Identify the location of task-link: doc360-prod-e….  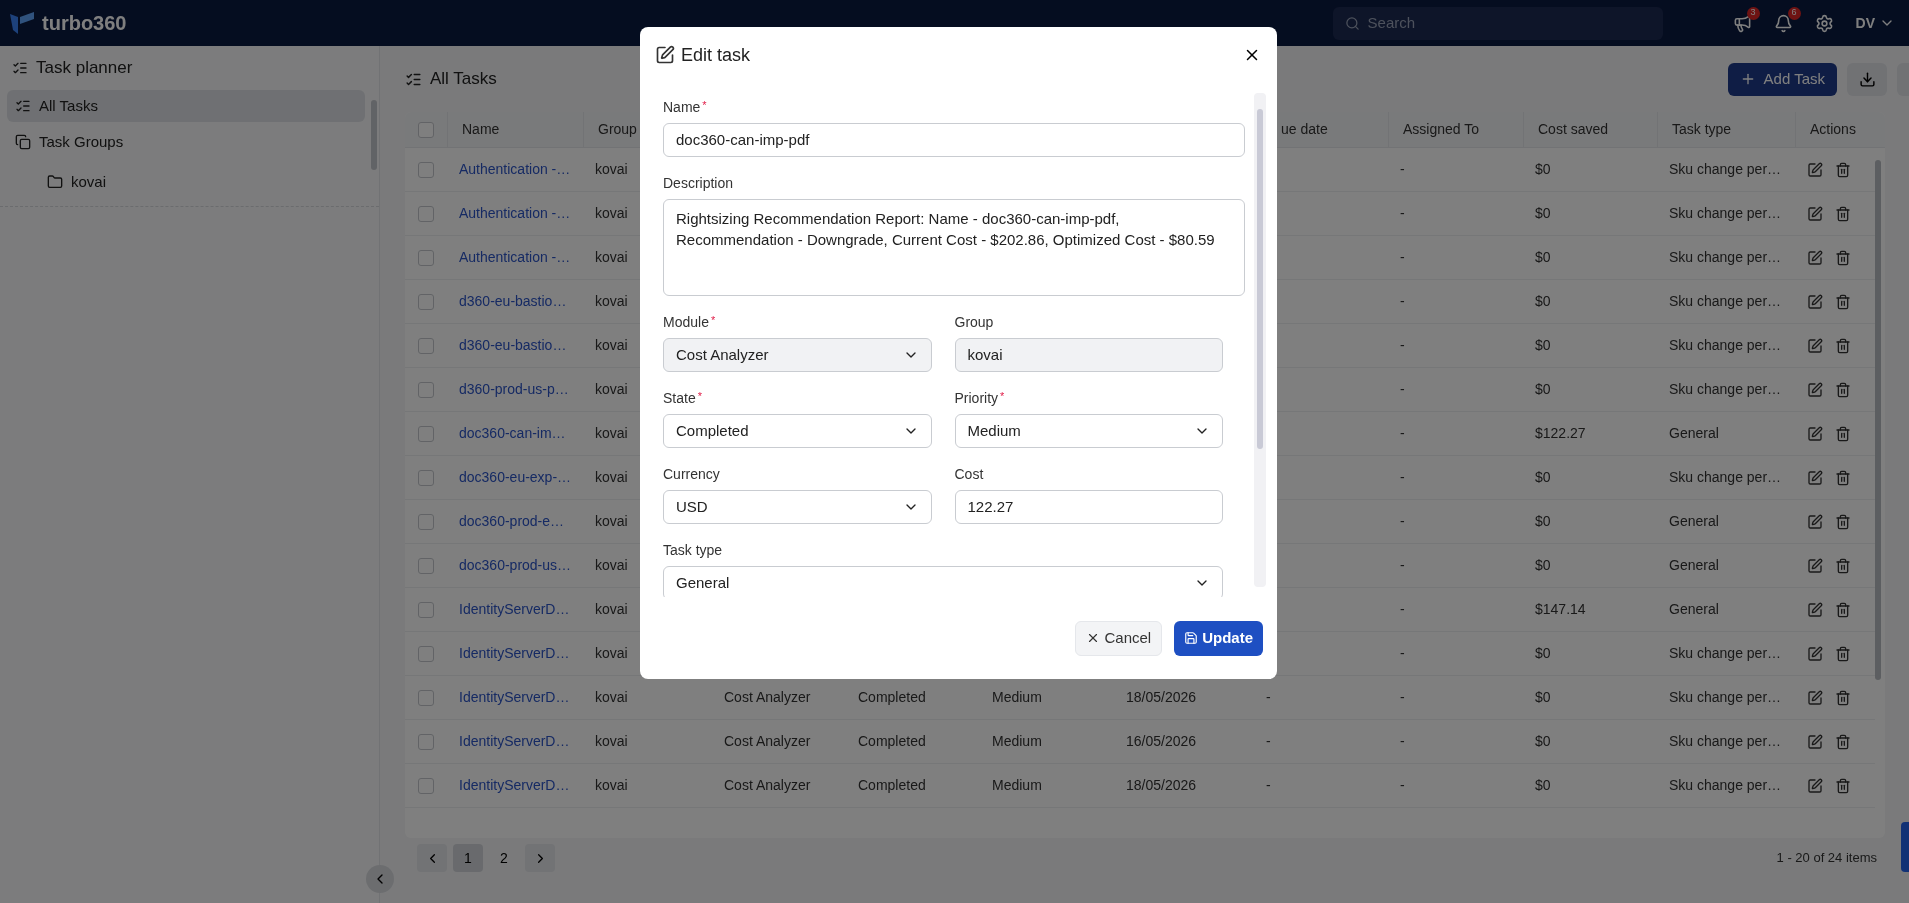
(512, 521).